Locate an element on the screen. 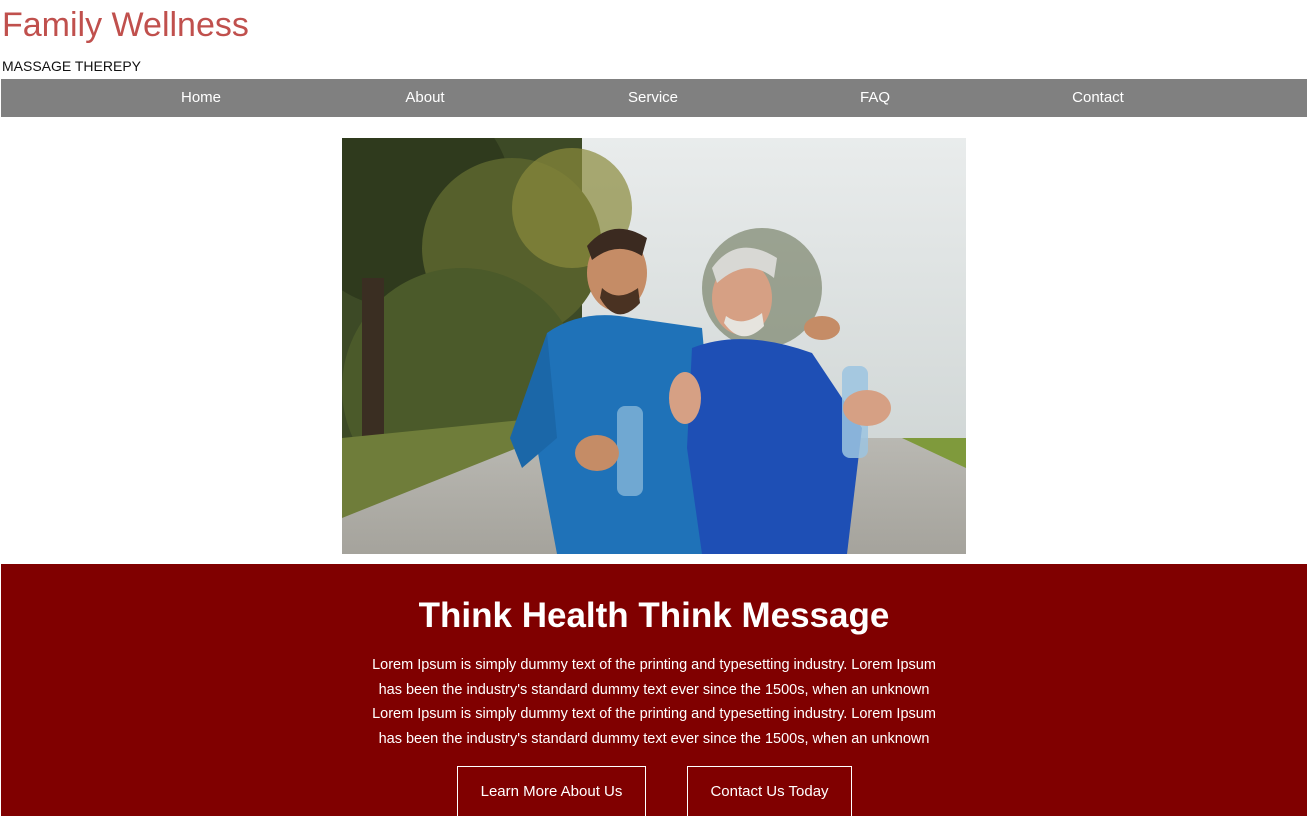 The height and width of the screenshot is (818, 1308). learn-more-button: Learn More About Us is located at coordinates (551, 792).